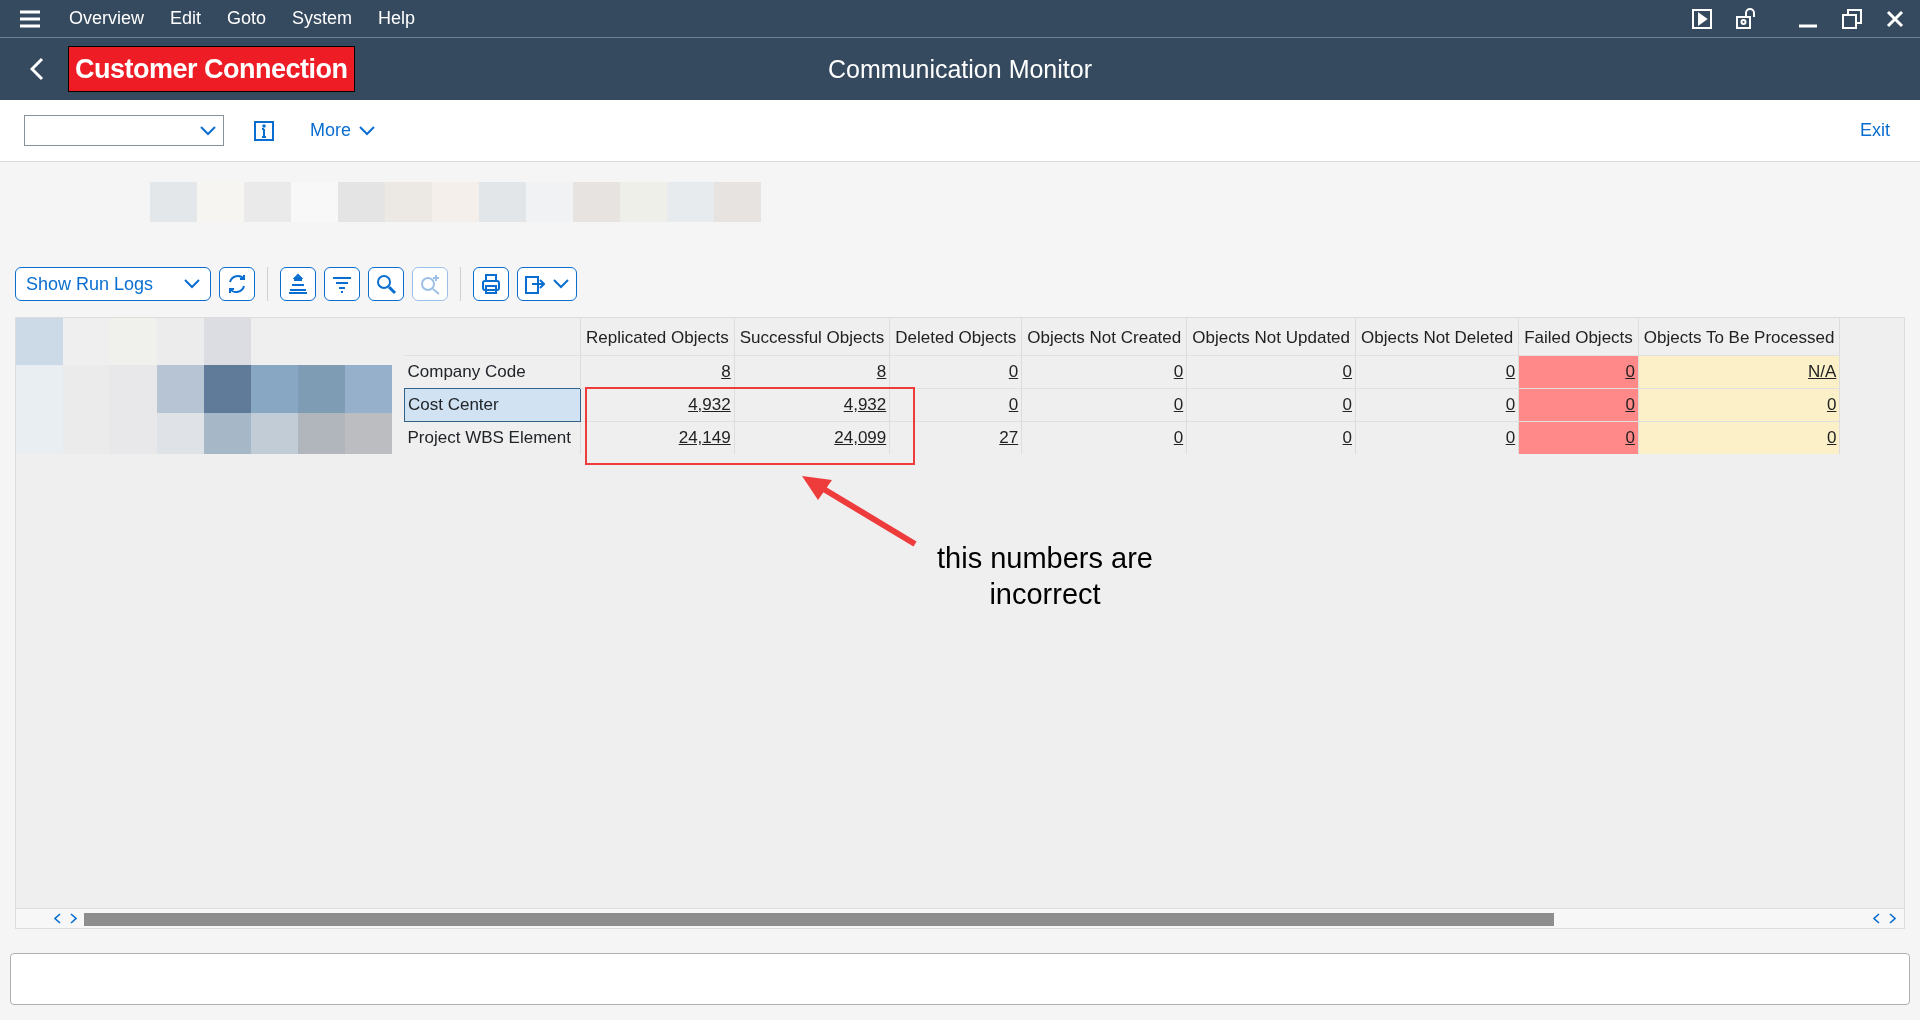  I want to click on row-label: Project WBS Element, so click(492, 437).